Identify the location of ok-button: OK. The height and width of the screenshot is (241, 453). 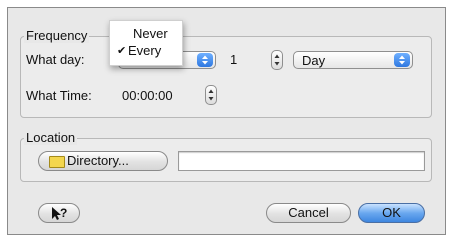
(391, 213).